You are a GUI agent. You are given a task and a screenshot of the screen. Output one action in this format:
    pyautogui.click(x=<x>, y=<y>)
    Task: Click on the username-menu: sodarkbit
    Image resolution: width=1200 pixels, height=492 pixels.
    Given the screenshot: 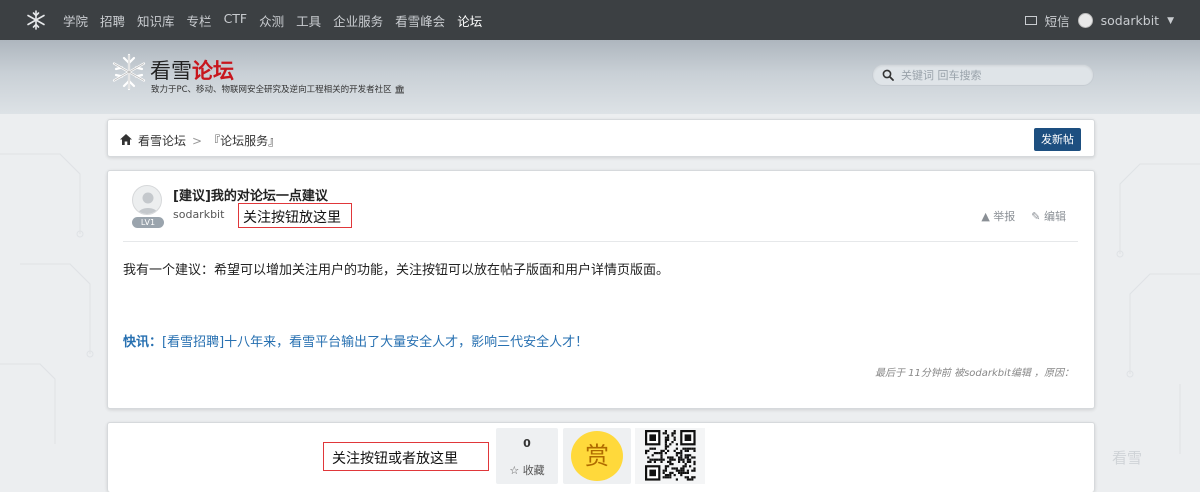 What is the action you would take?
    pyautogui.click(x=1130, y=20)
    